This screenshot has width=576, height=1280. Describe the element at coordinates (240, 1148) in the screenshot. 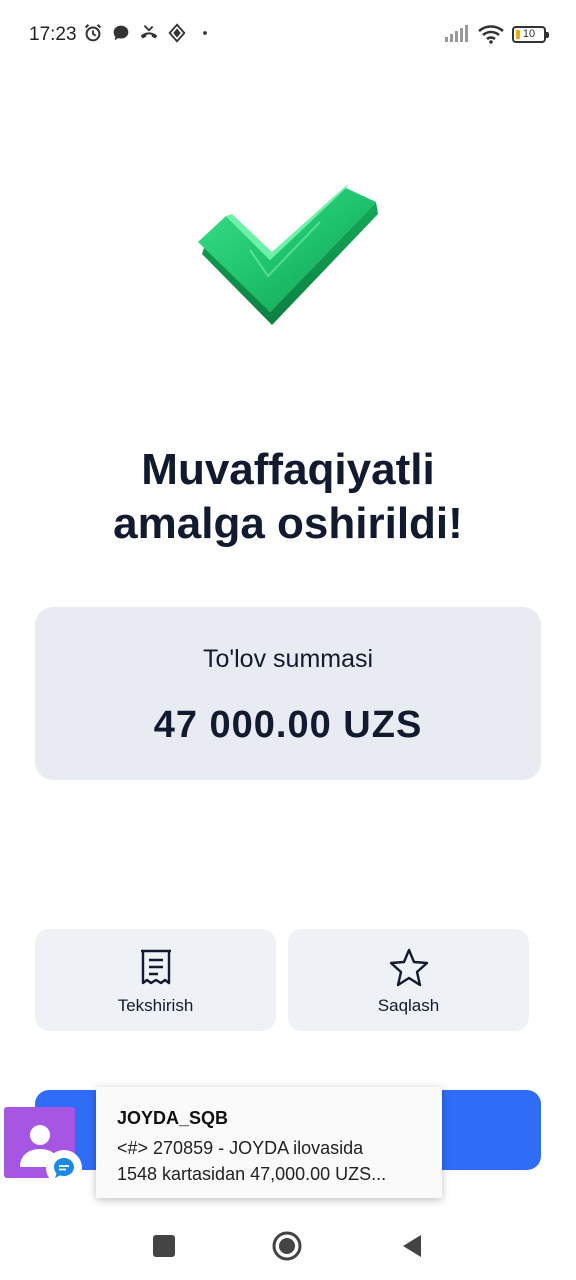

I see `notification-line1: <#> 270859 - JOYDA ilovasida` at that location.